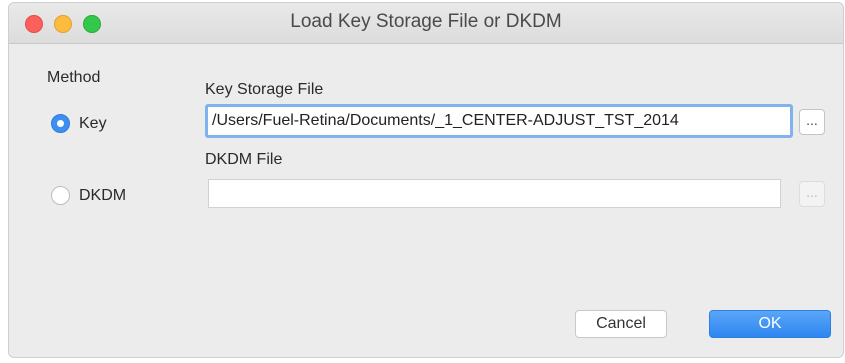 This screenshot has height=363, width=845. Describe the element at coordinates (244, 159) in the screenshot. I see `dkdm-file-label: DKDM File` at that location.